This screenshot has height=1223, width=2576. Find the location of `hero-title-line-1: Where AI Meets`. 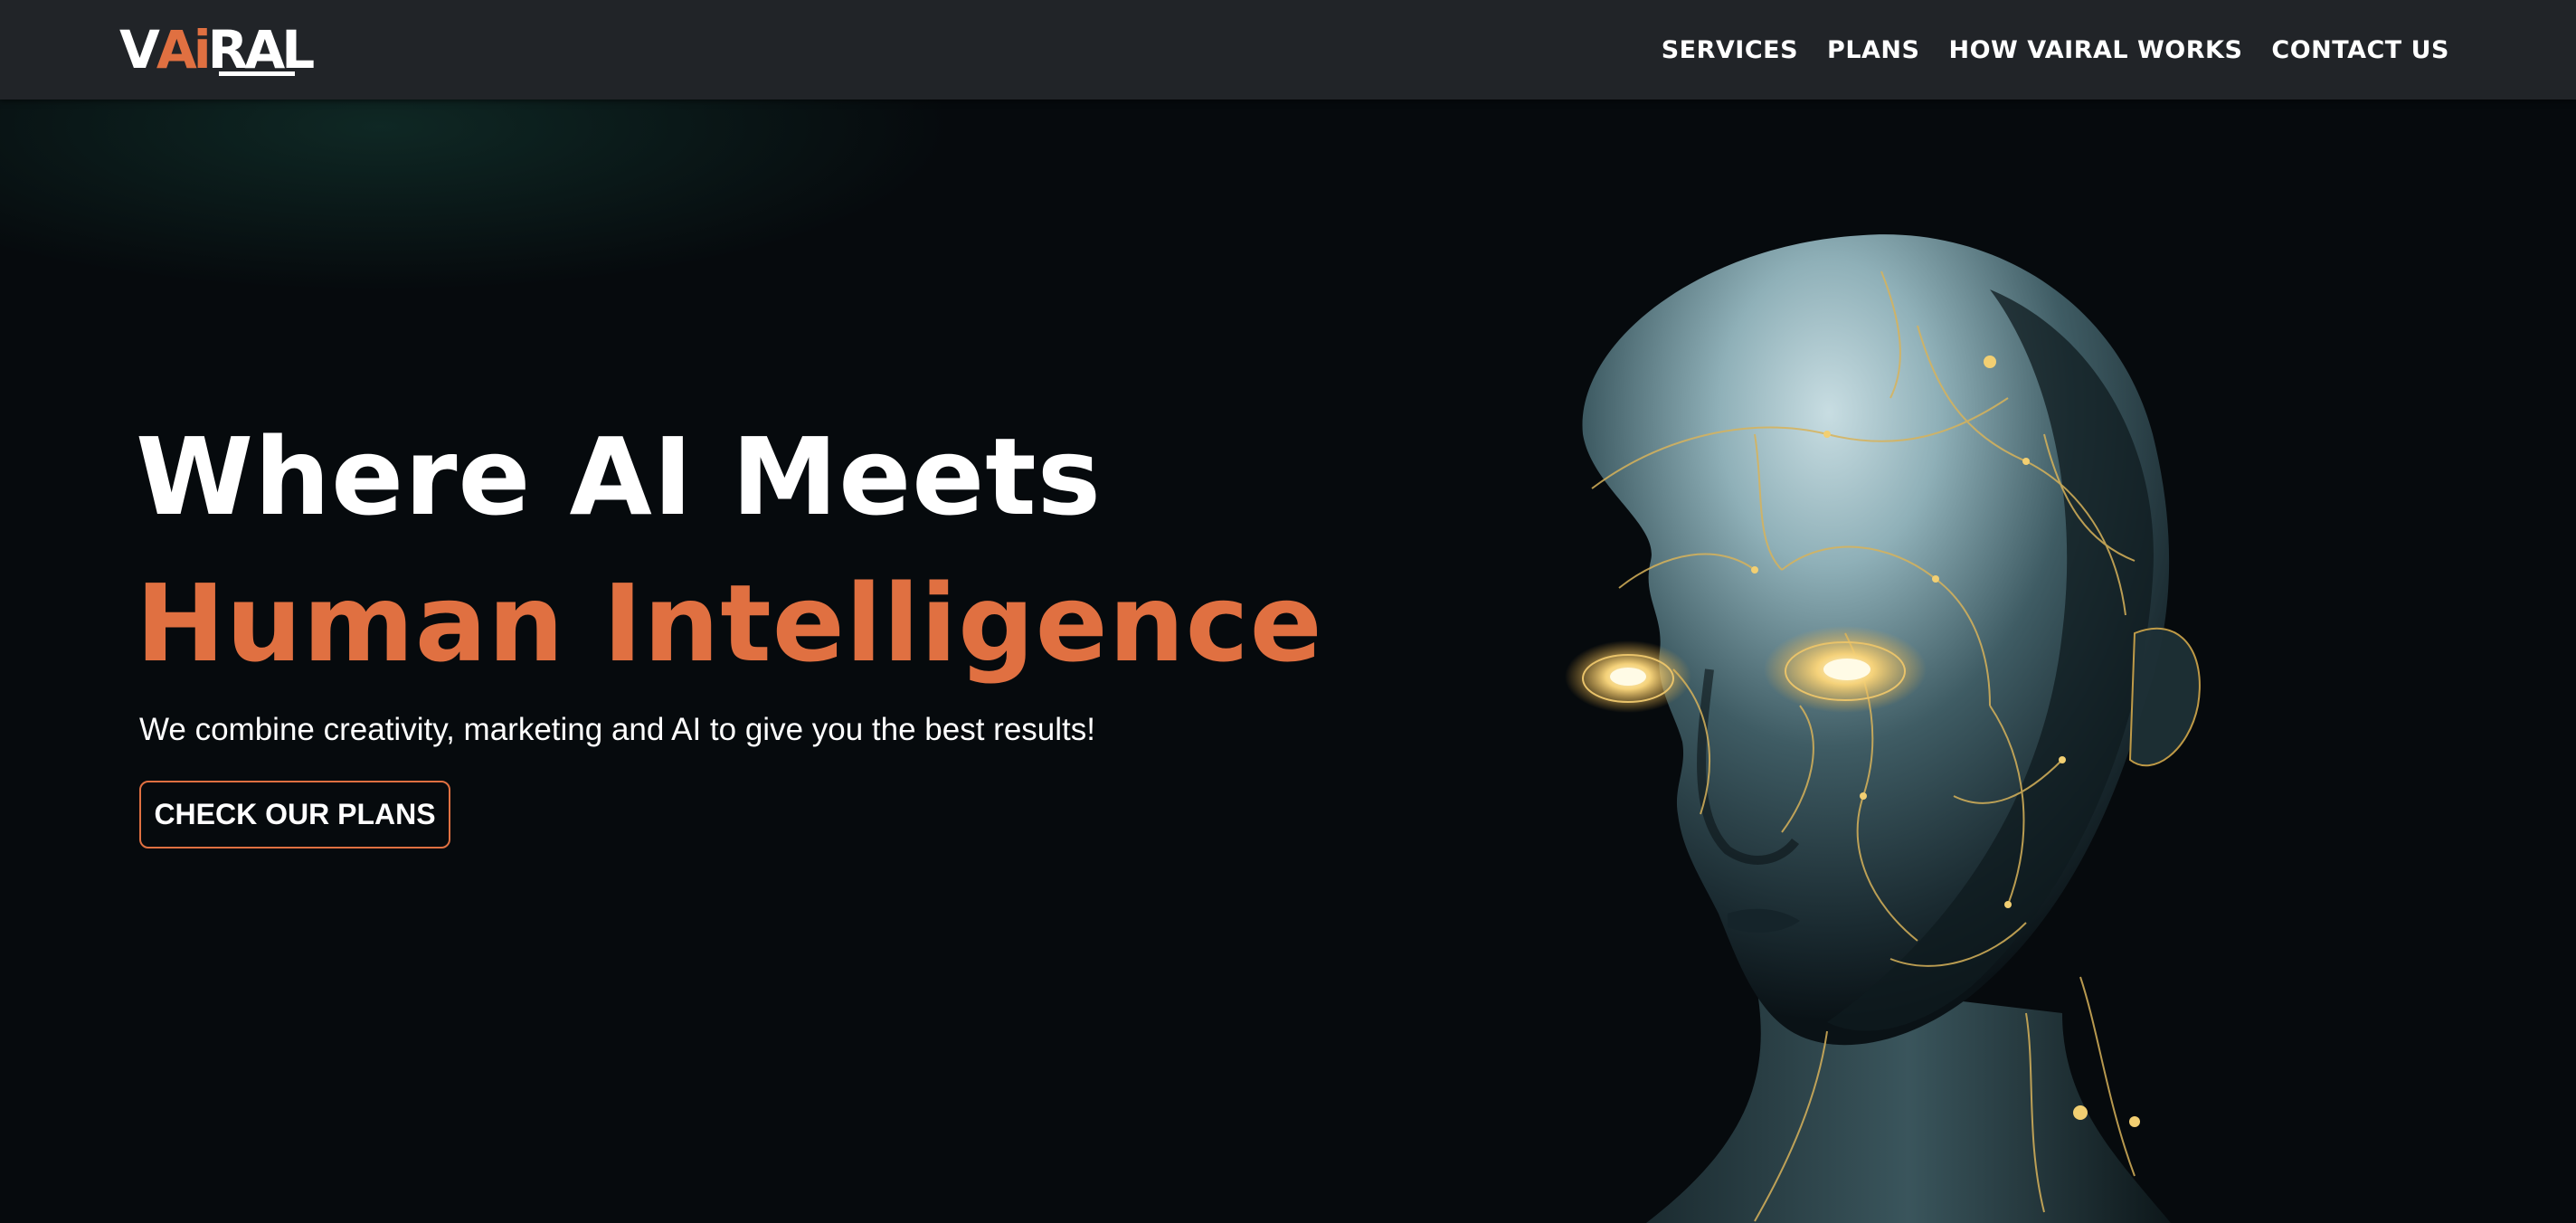

hero-title-line-1: Where AI Meets is located at coordinates (619, 476).